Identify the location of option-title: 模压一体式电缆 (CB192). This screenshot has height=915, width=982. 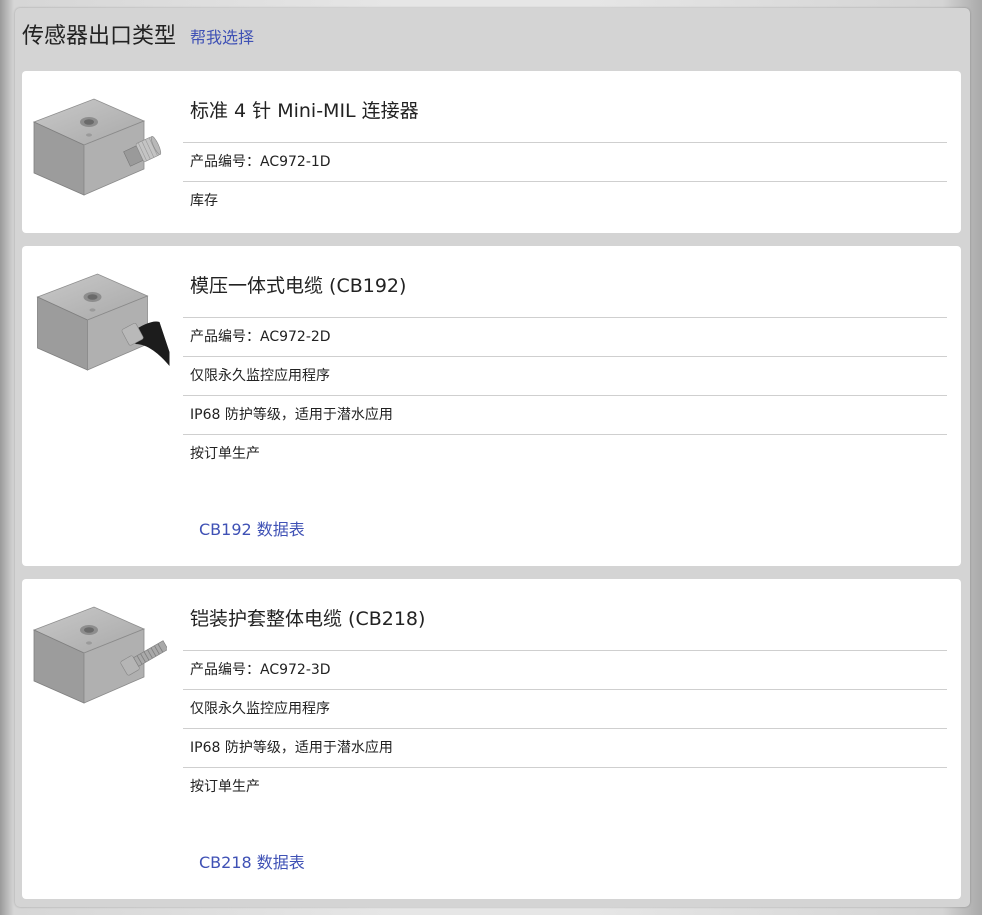
(298, 286).